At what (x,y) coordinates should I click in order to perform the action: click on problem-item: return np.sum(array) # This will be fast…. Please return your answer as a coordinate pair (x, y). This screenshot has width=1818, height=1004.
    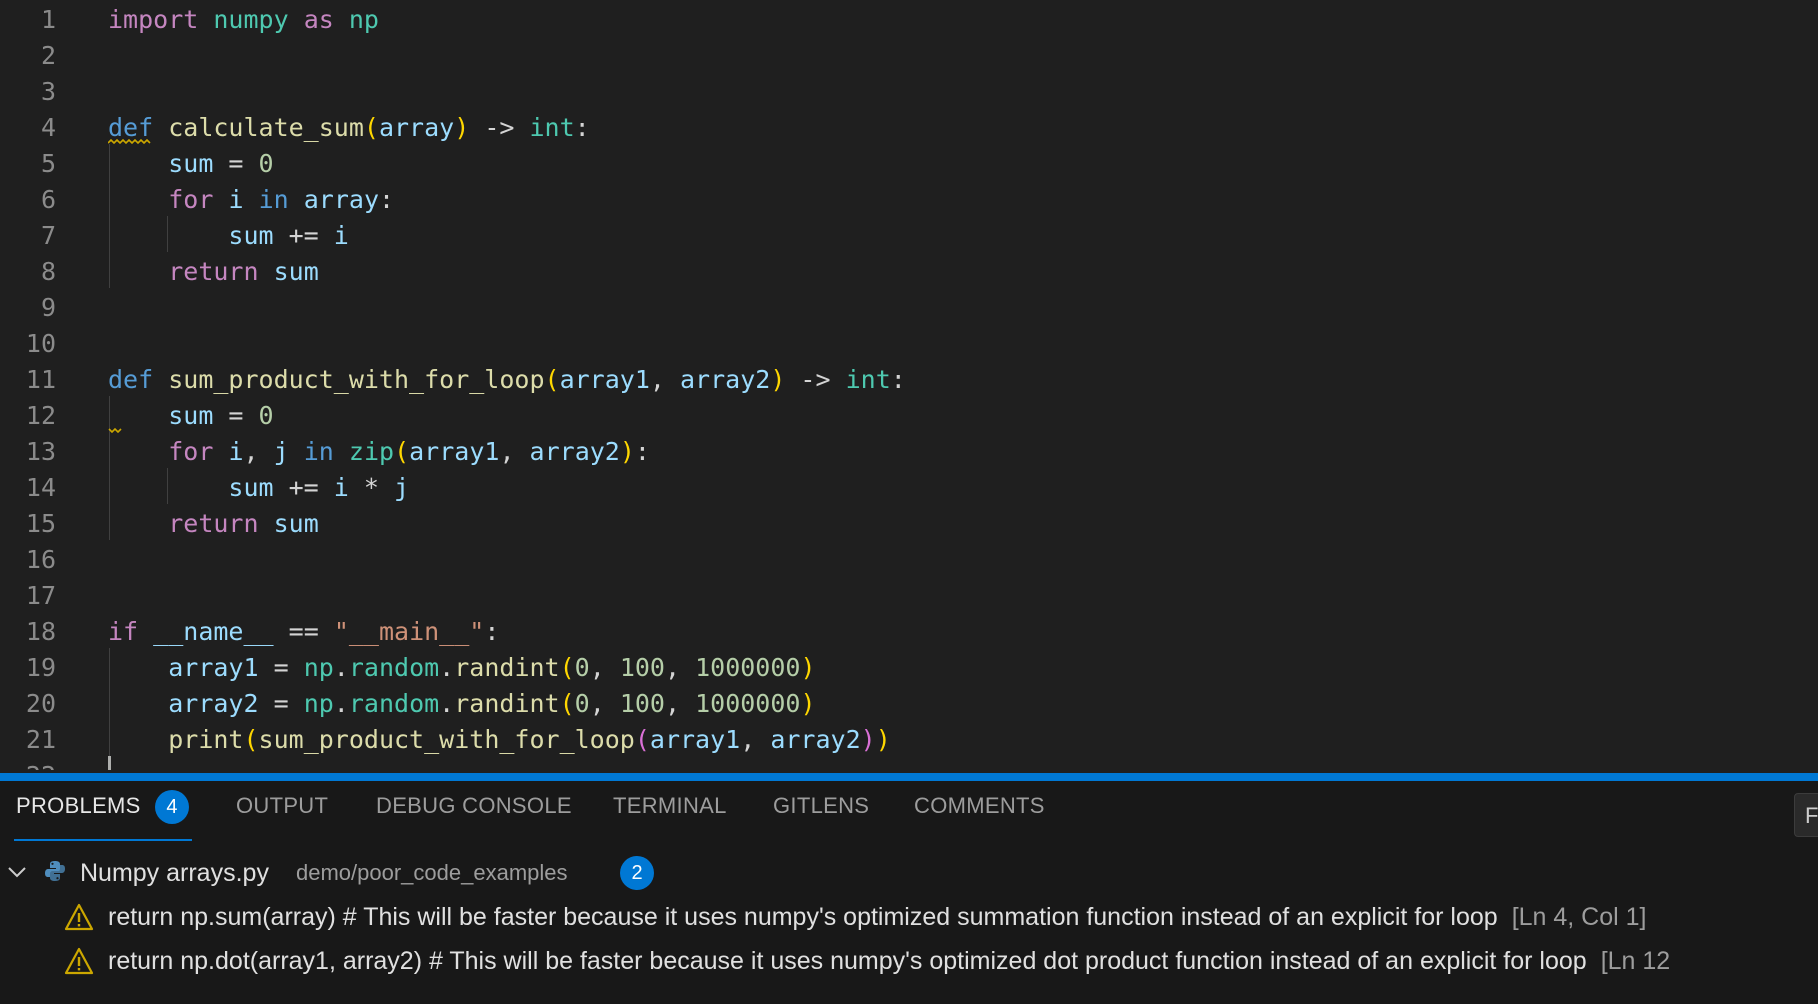
    Looking at the image, I should click on (909, 917).